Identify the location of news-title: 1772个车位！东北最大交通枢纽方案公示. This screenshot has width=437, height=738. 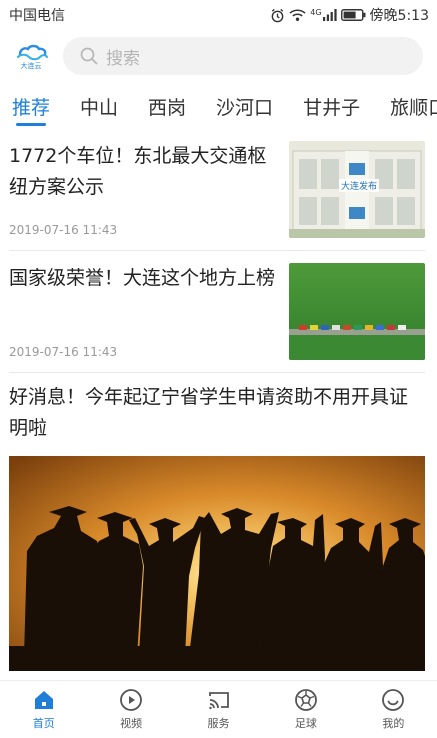
(138, 171).